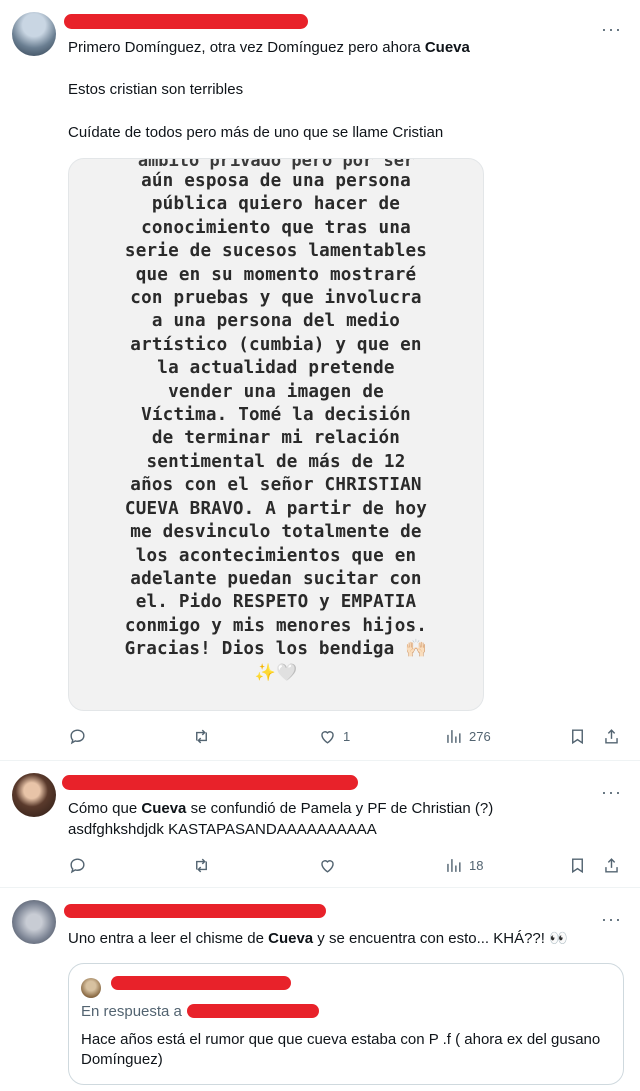 The height and width of the screenshot is (1091, 640). Describe the element at coordinates (91, 988) in the screenshot. I see `quoted-avatar` at that location.